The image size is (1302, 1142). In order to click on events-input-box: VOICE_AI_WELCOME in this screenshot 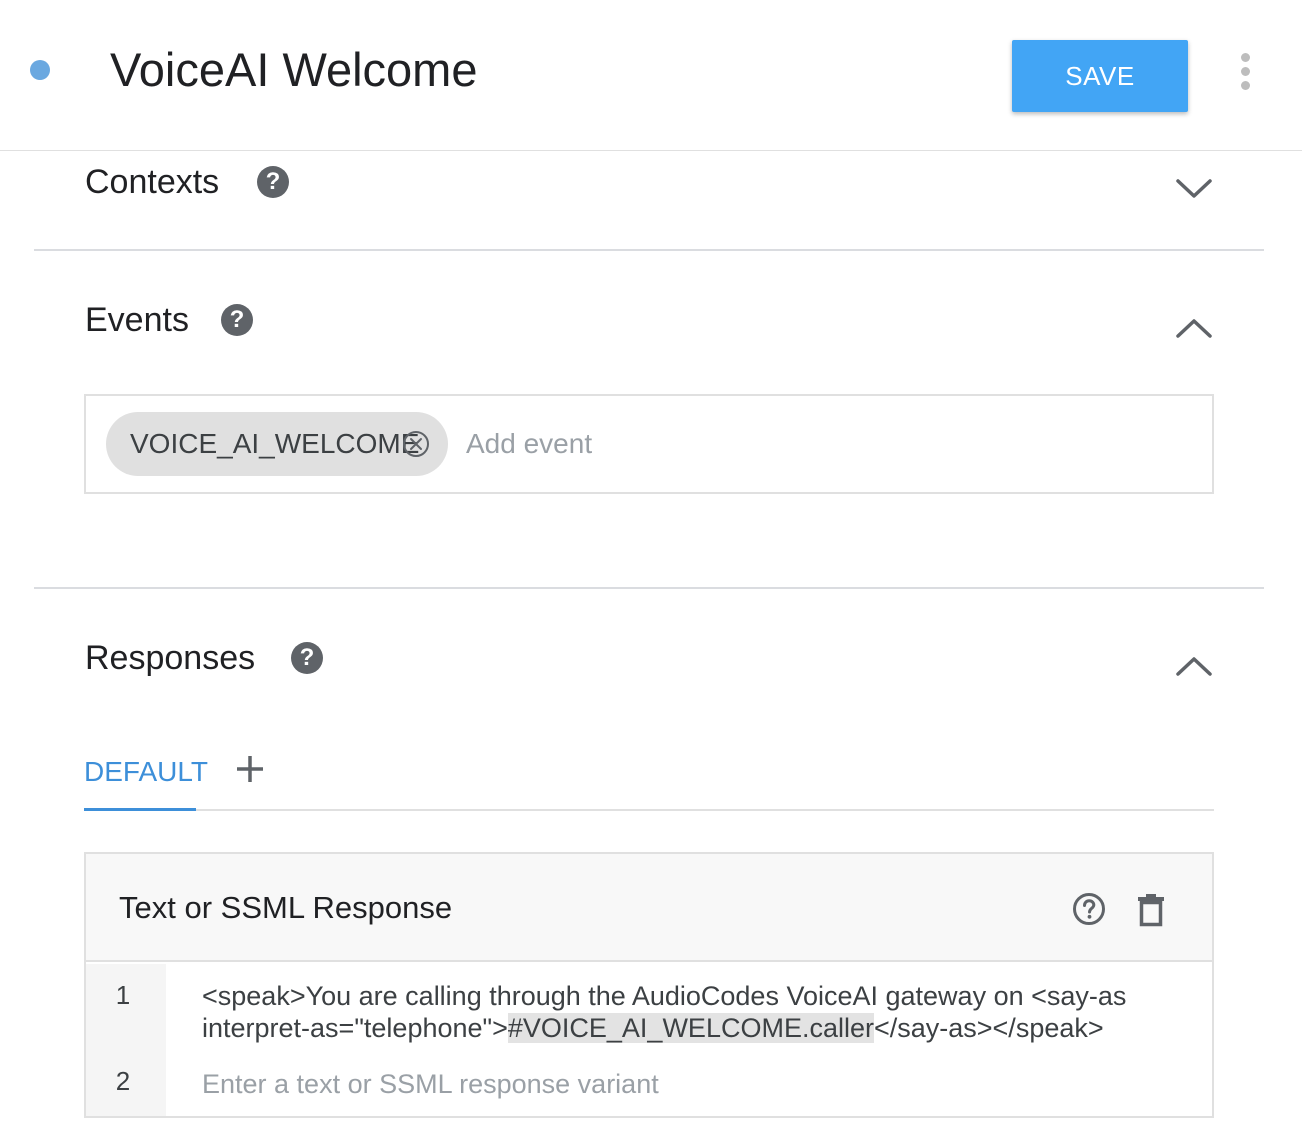, I will do `click(649, 444)`.